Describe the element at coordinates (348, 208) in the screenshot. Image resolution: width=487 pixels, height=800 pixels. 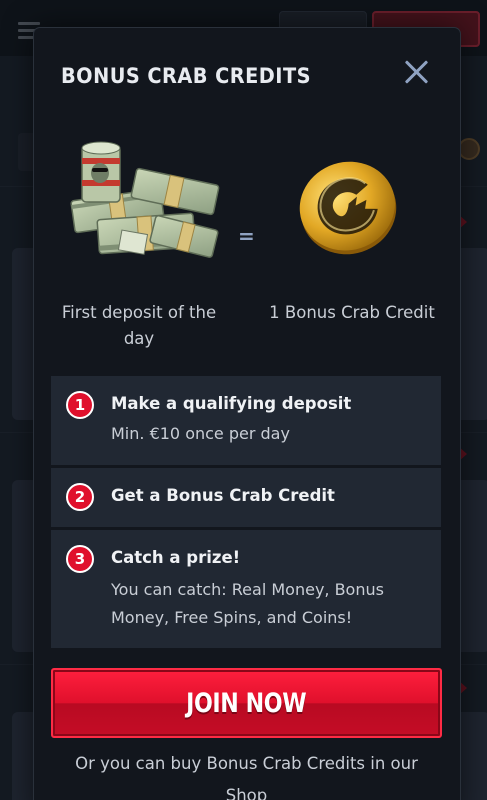
I see `crab-coin-icon` at that location.